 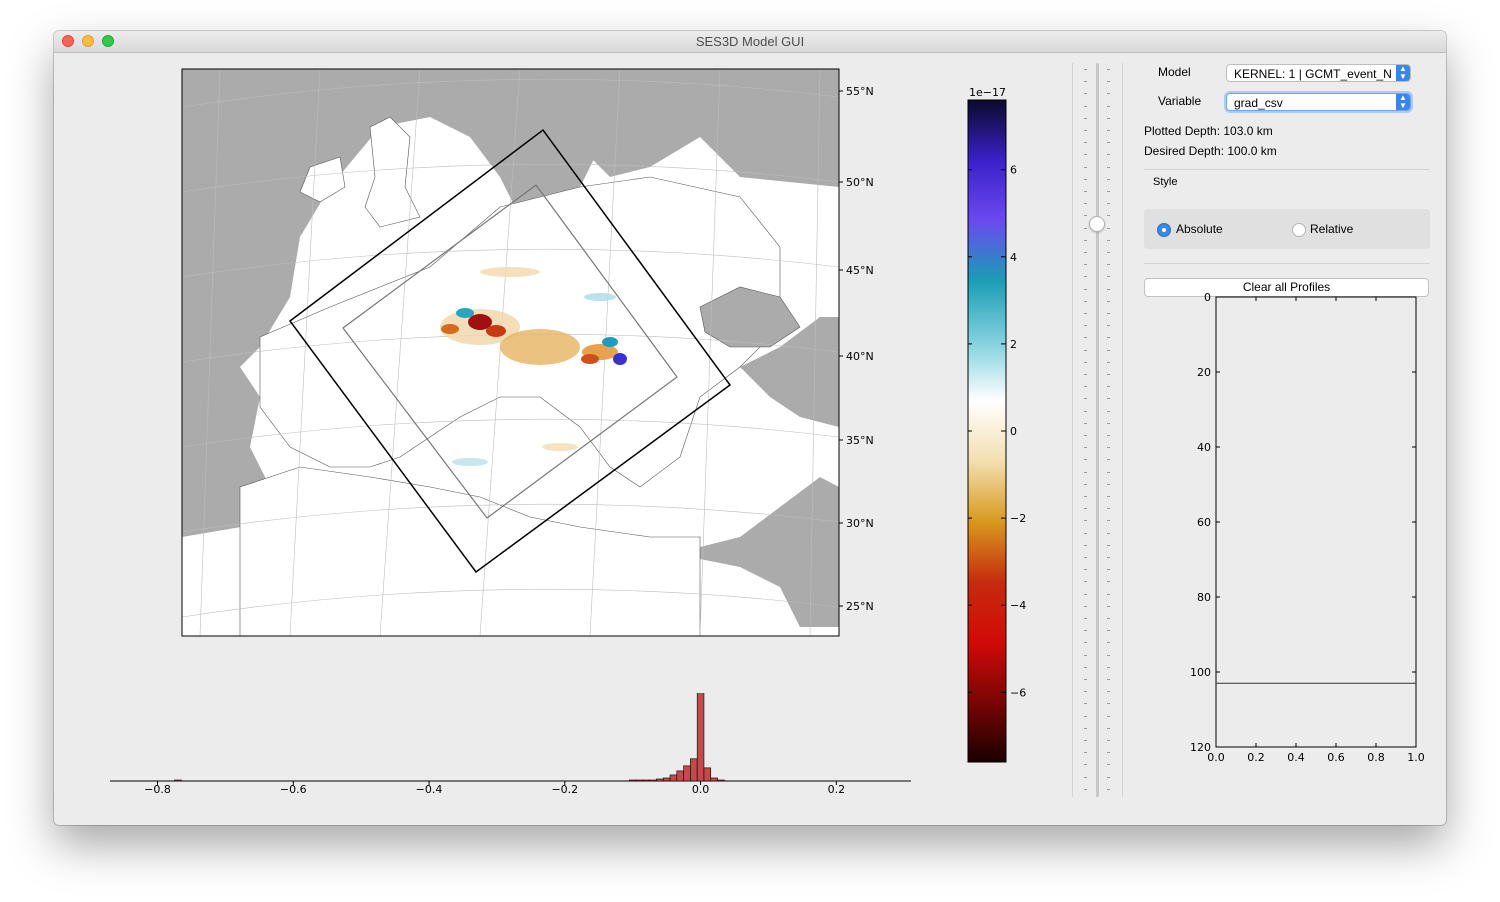 What do you see at coordinates (157, 789) in the screenshot?
I see `histogram-tick-label: −0.8` at bounding box center [157, 789].